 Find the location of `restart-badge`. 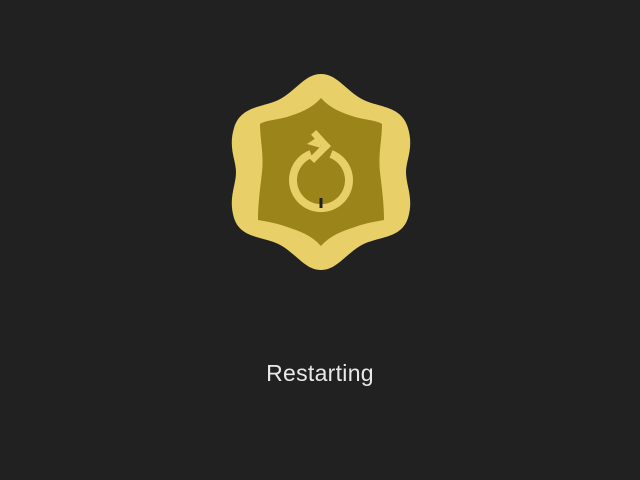

restart-badge is located at coordinates (321, 172).